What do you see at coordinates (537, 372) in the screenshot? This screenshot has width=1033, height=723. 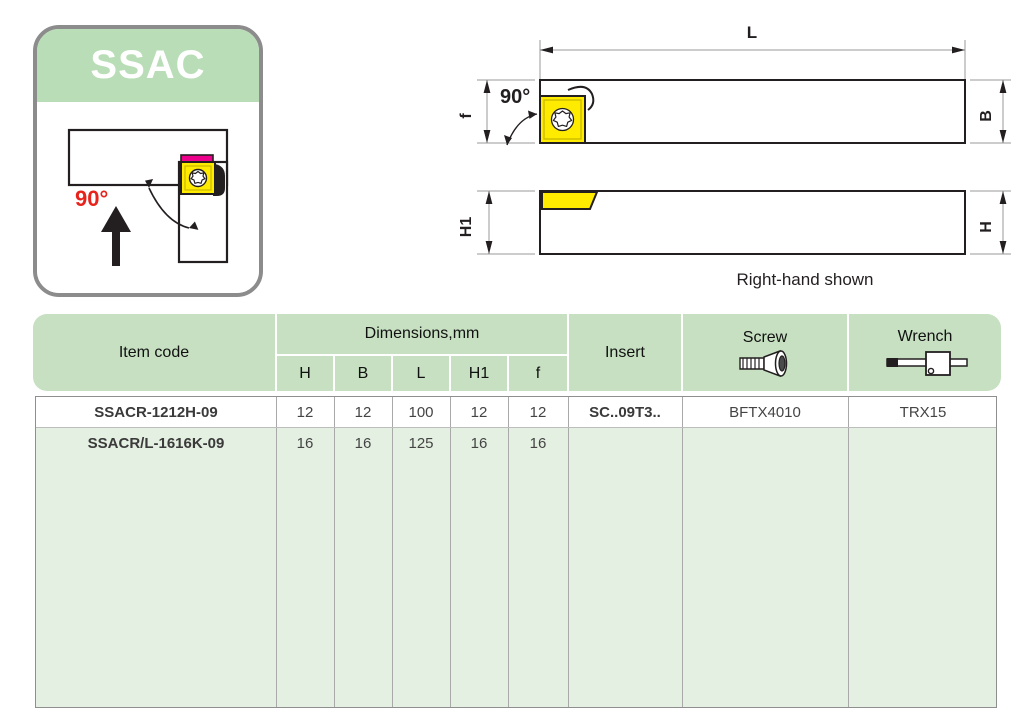 I see `header-dim-f: f` at bounding box center [537, 372].